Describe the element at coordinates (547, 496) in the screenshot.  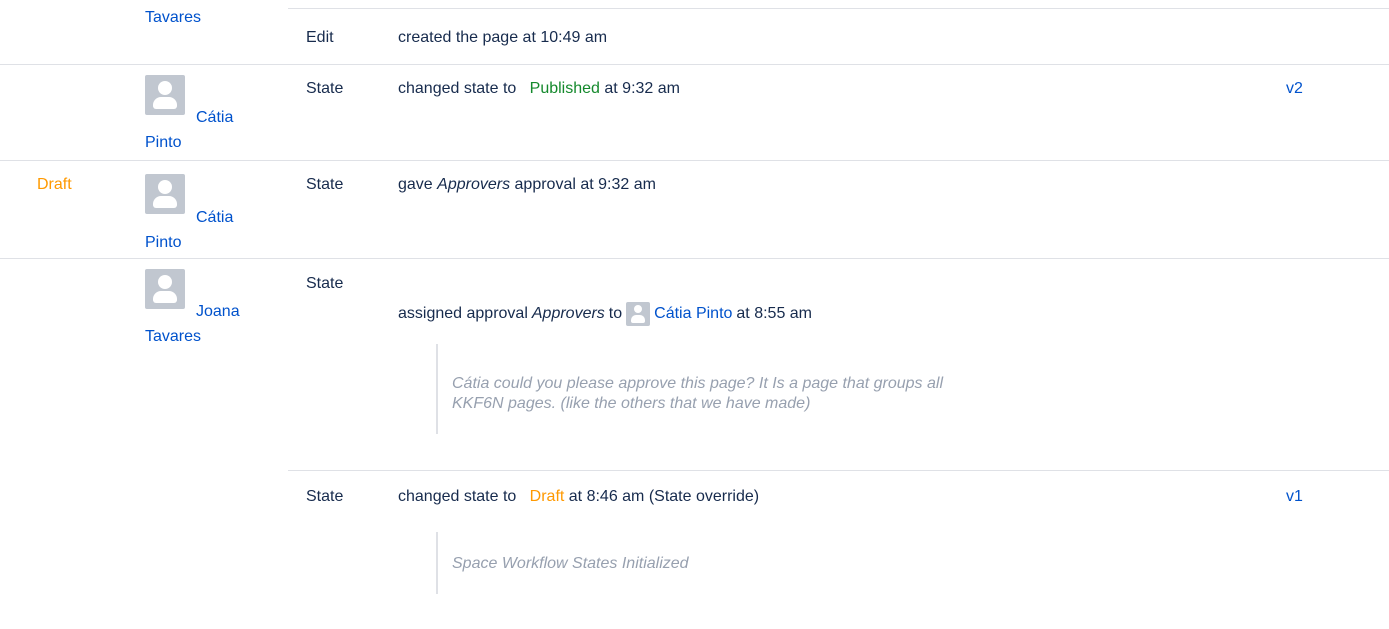
I see `state-draft-label: Draft` at that location.